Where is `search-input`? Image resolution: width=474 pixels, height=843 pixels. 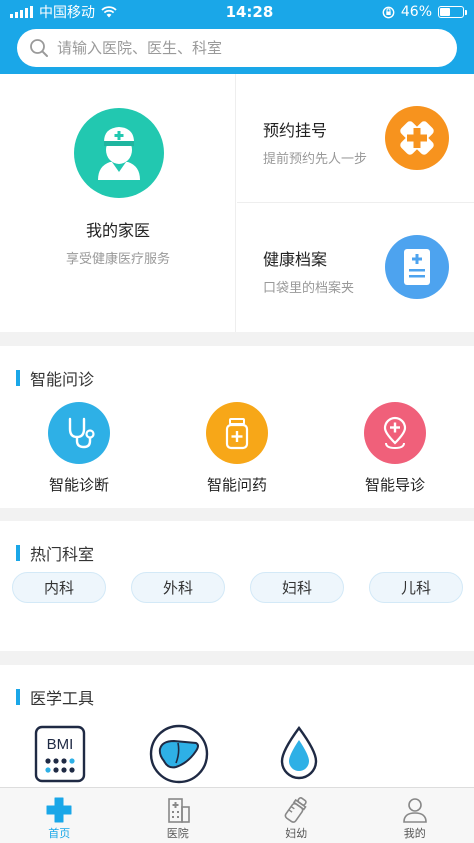 search-input is located at coordinates (247, 48).